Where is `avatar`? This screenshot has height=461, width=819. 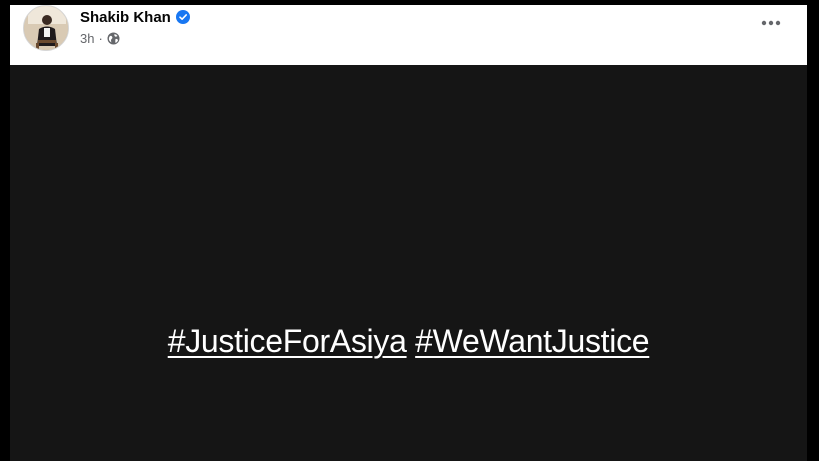 avatar is located at coordinates (46, 28).